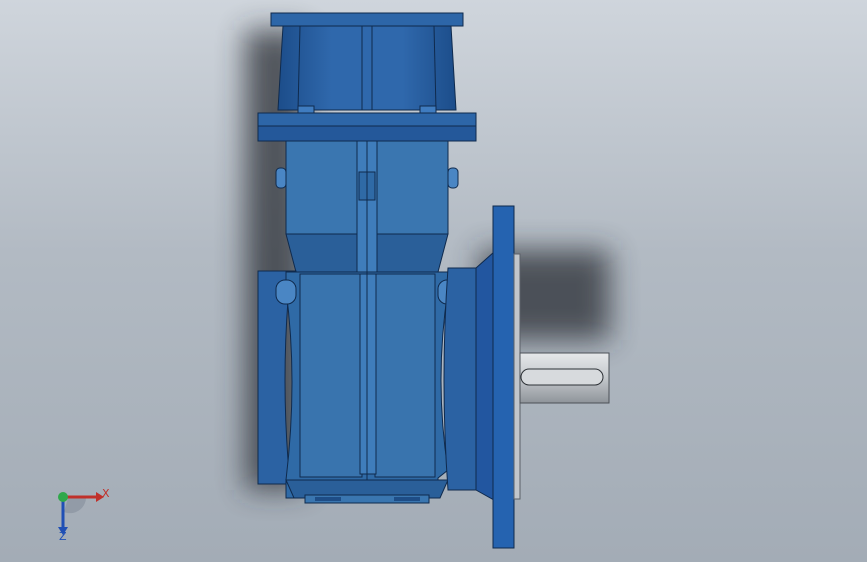 This screenshot has height=562, width=867. I want to click on mounting-feet, so click(367, 499).